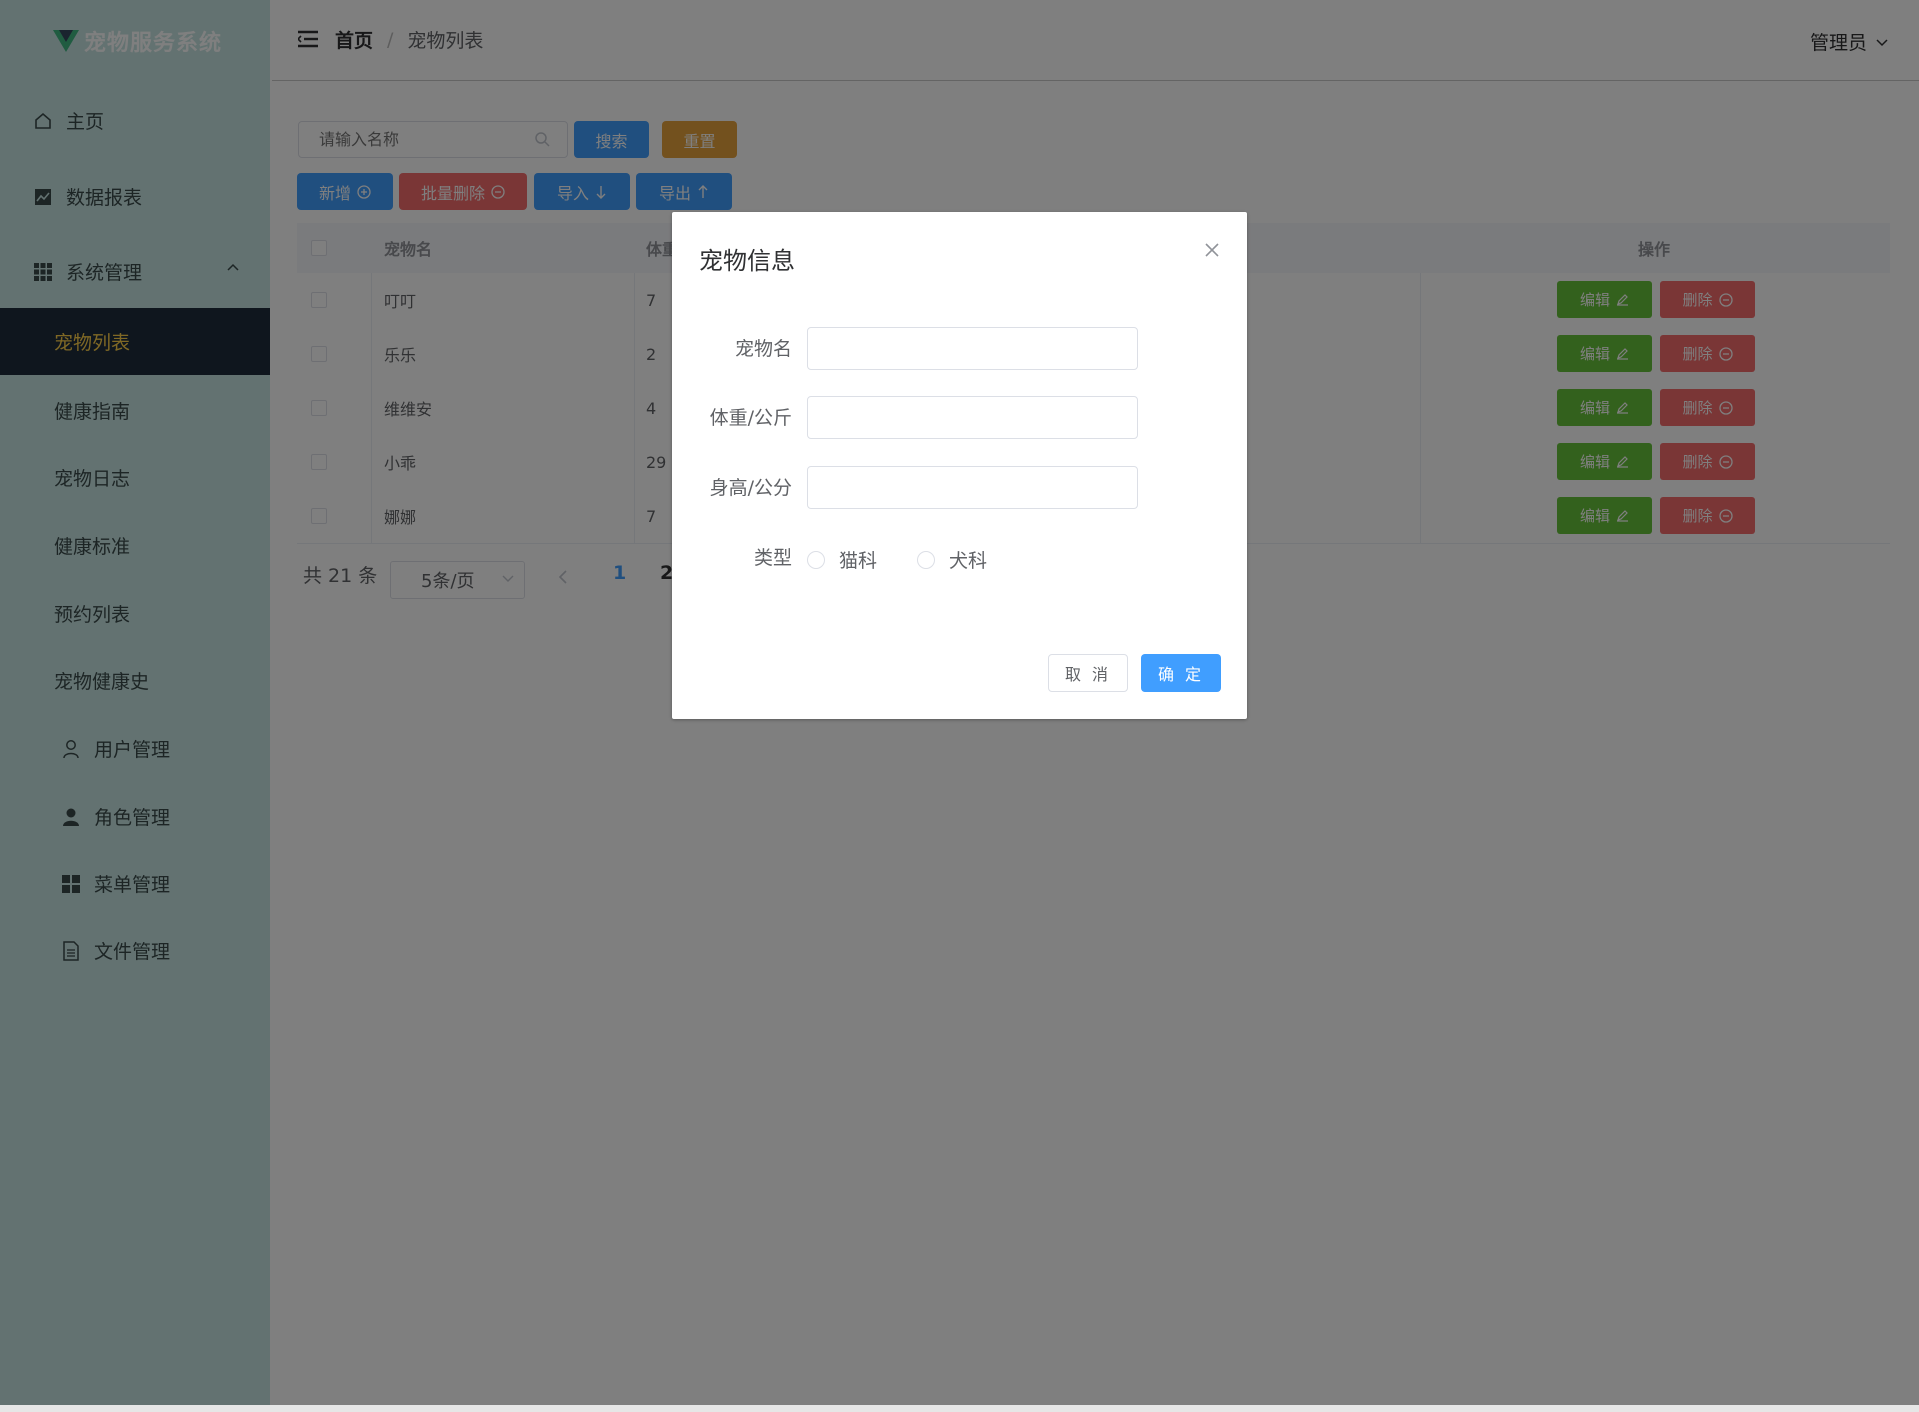 The image size is (1919, 1412). I want to click on pet-name-input, so click(972, 348).